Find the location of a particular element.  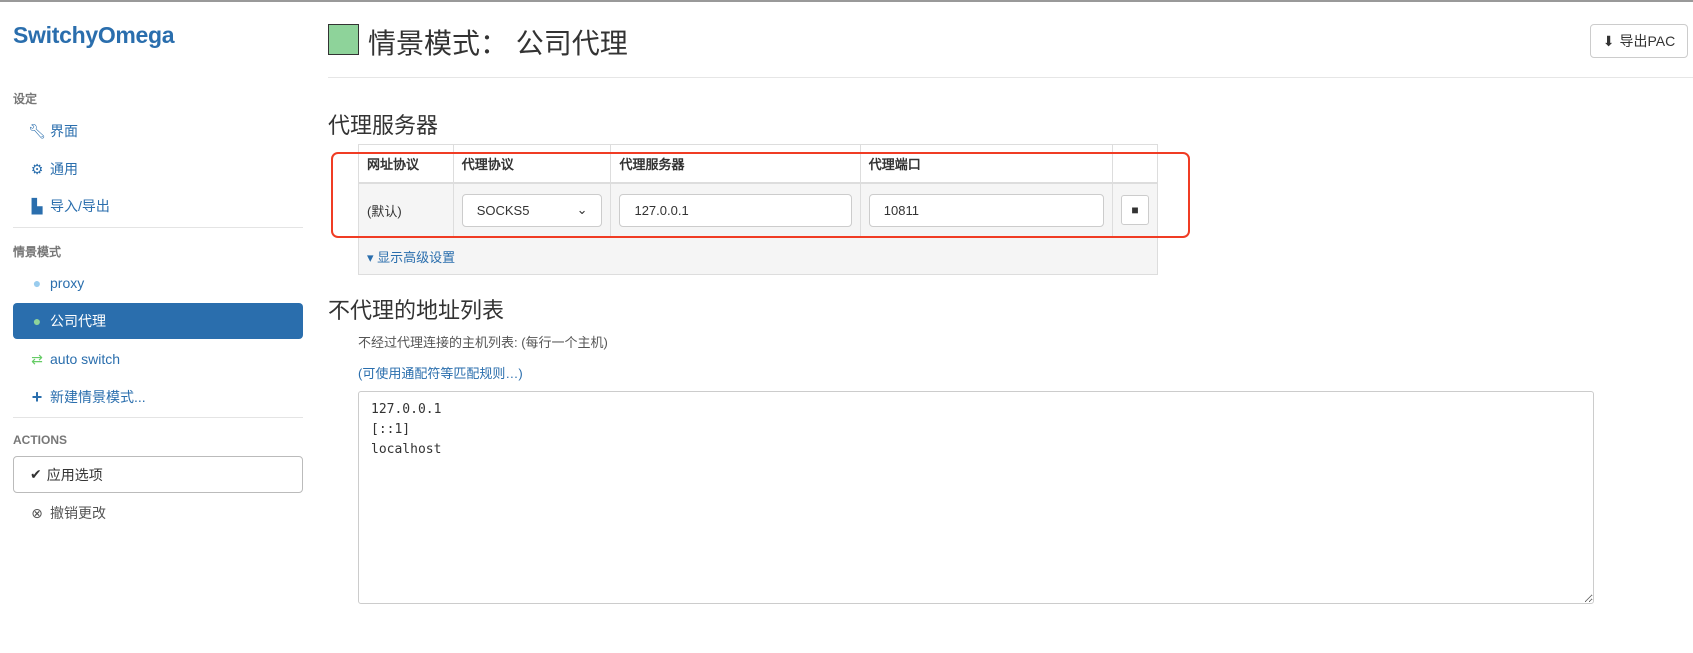

sidebar-item-auto-switch: ⇄ auto switch is located at coordinates (158, 359).